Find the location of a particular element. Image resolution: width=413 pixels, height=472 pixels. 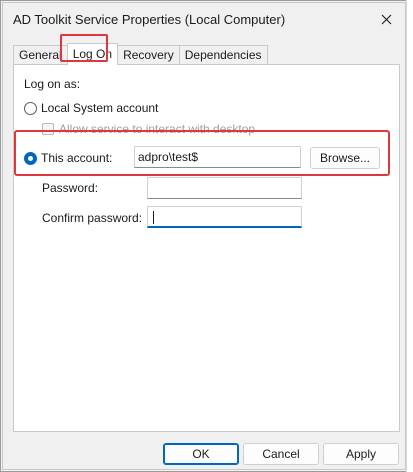

local-system-radio is located at coordinates (30, 108).